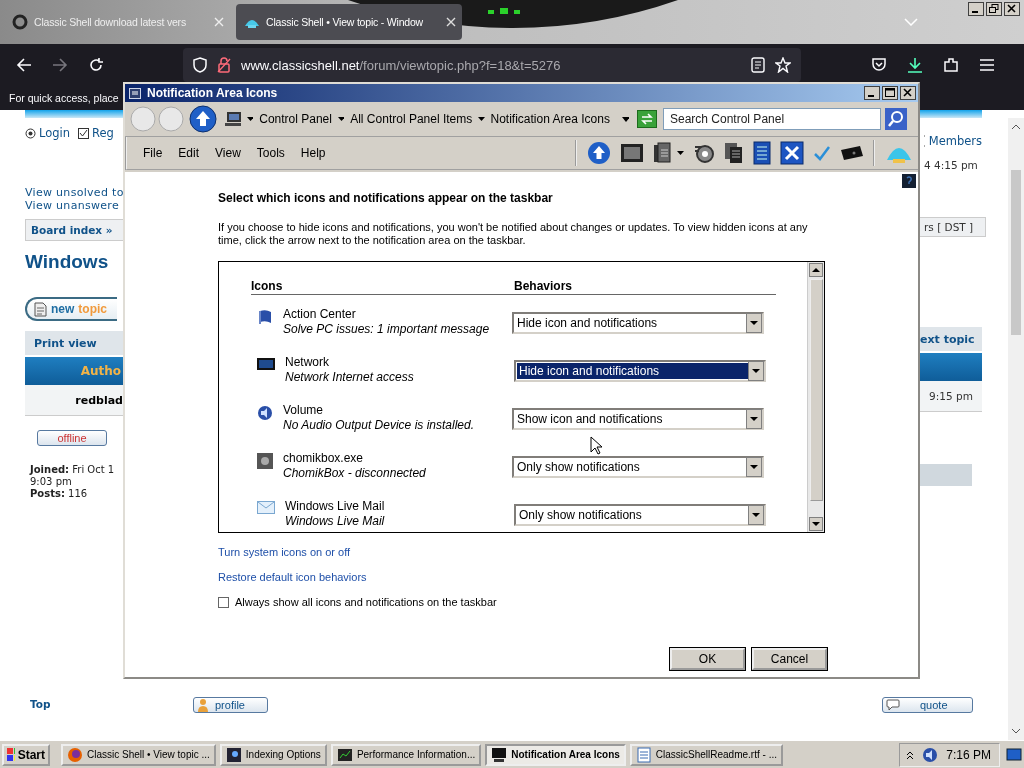 This screenshot has height=768, width=1024. Describe the element at coordinates (71, 309) in the screenshot. I see `new-topic-button: new topic` at that location.